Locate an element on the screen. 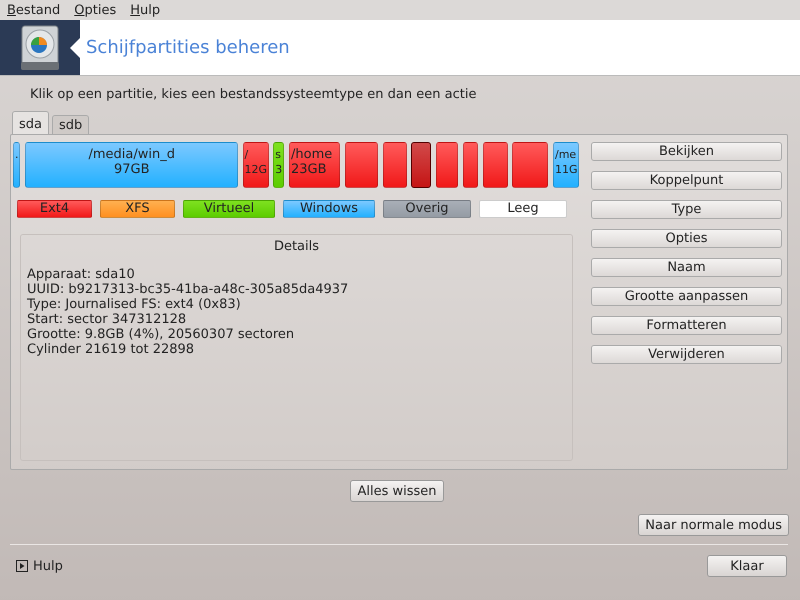 The image size is (800, 600). disk-tab: sda is located at coordinates (30, 122).